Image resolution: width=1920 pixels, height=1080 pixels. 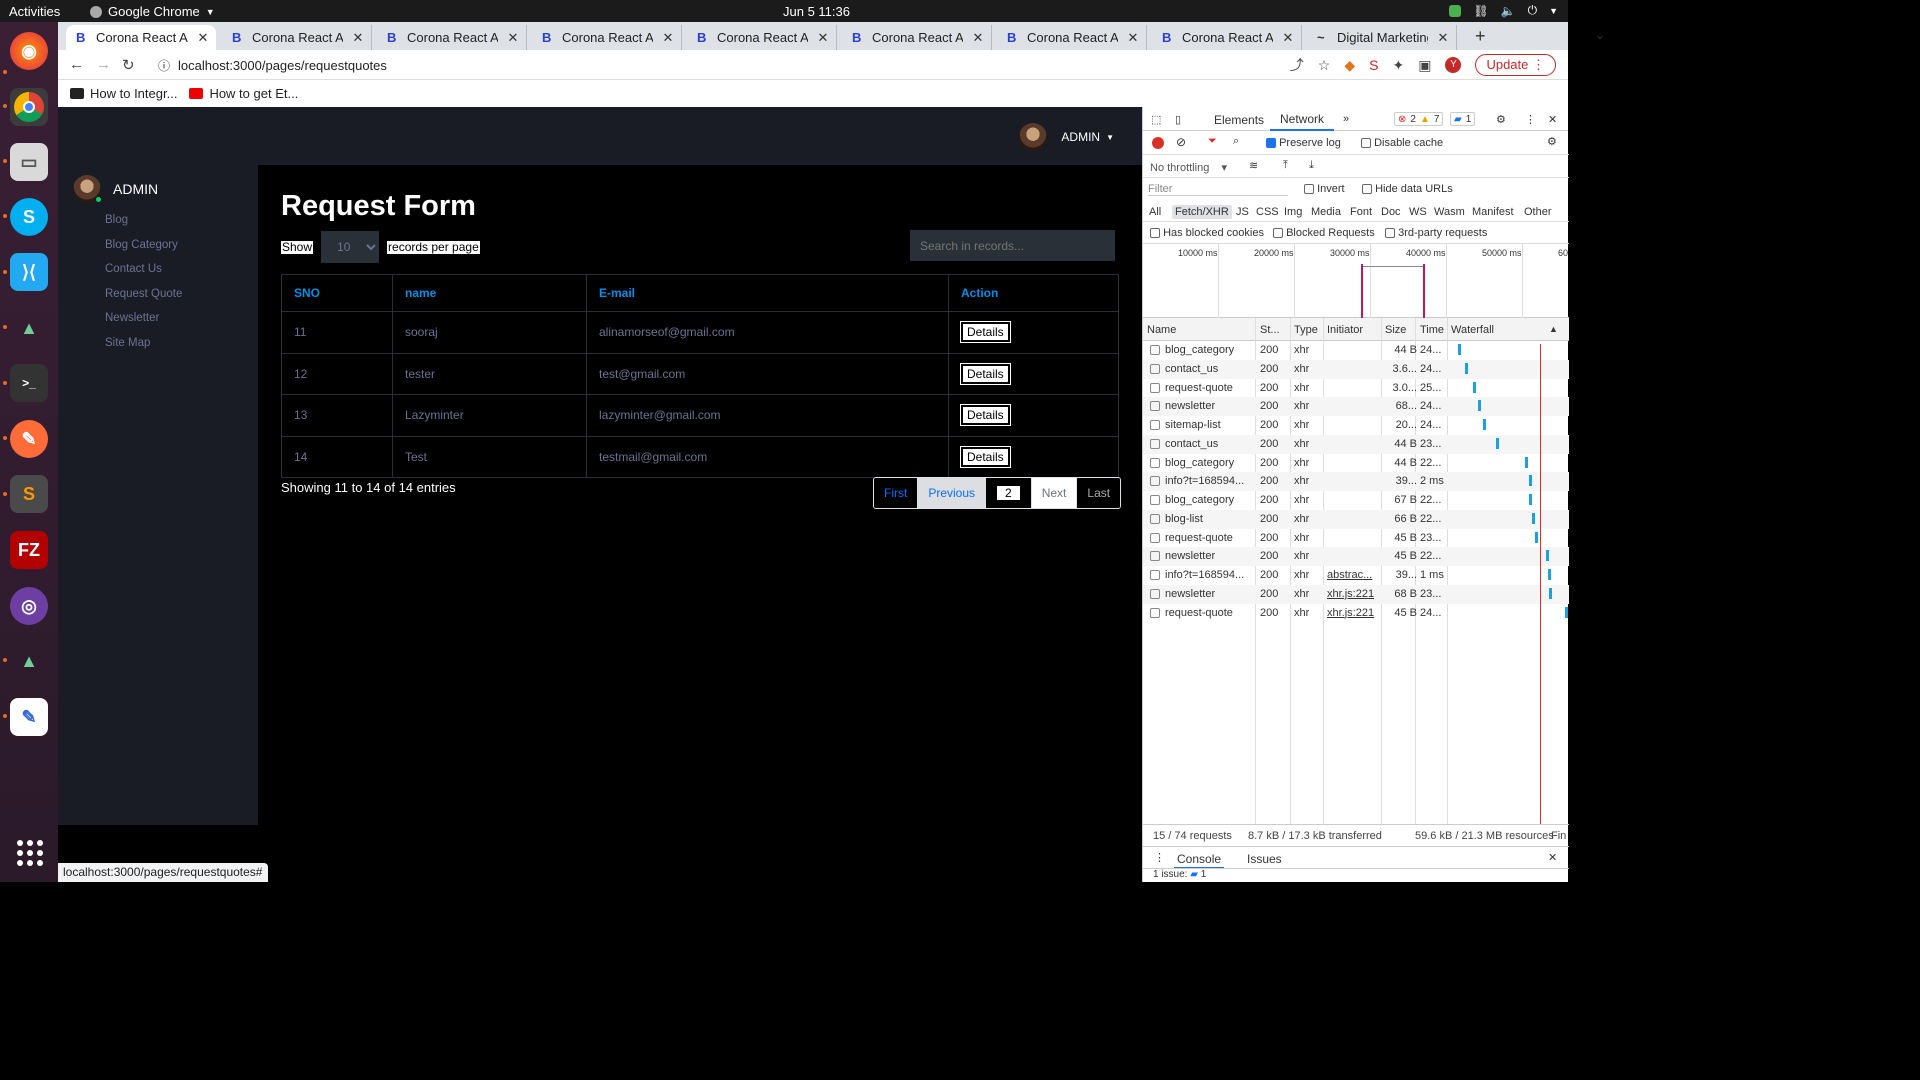 What do you see at coordinates (1267, 212) in the screenshot?
I see `type-filter-css: CSS` at bounding box center [1267, 212].